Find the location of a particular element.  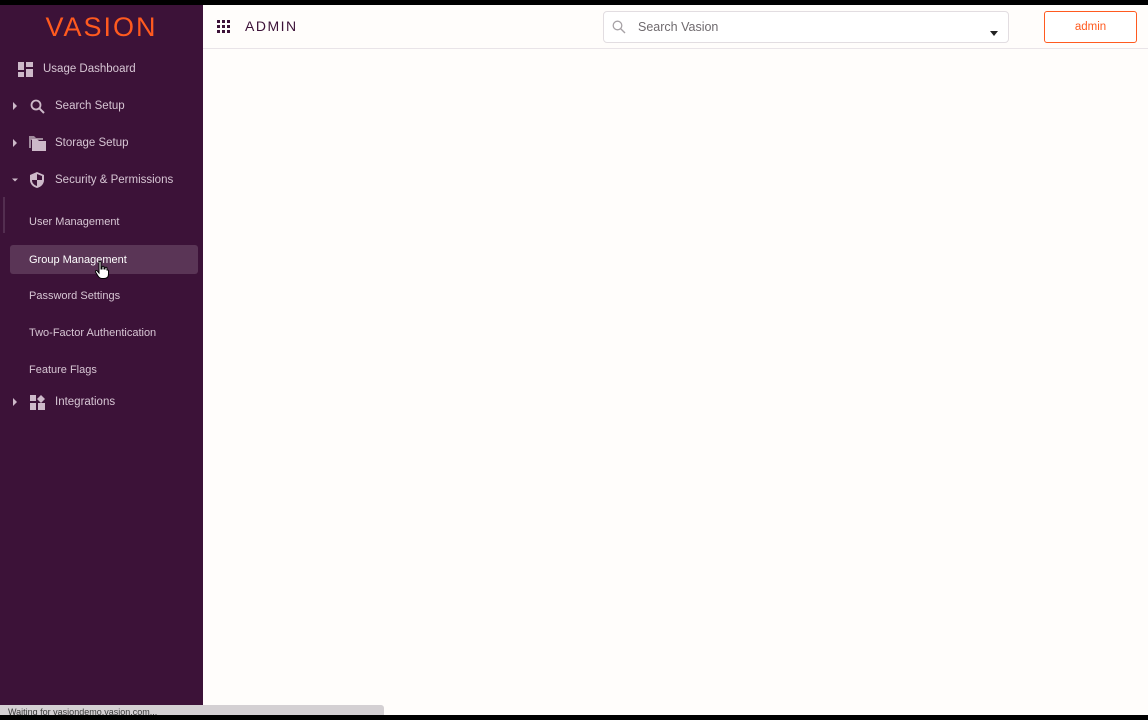

apps-grid-icon is located at coordinates (223, 26).